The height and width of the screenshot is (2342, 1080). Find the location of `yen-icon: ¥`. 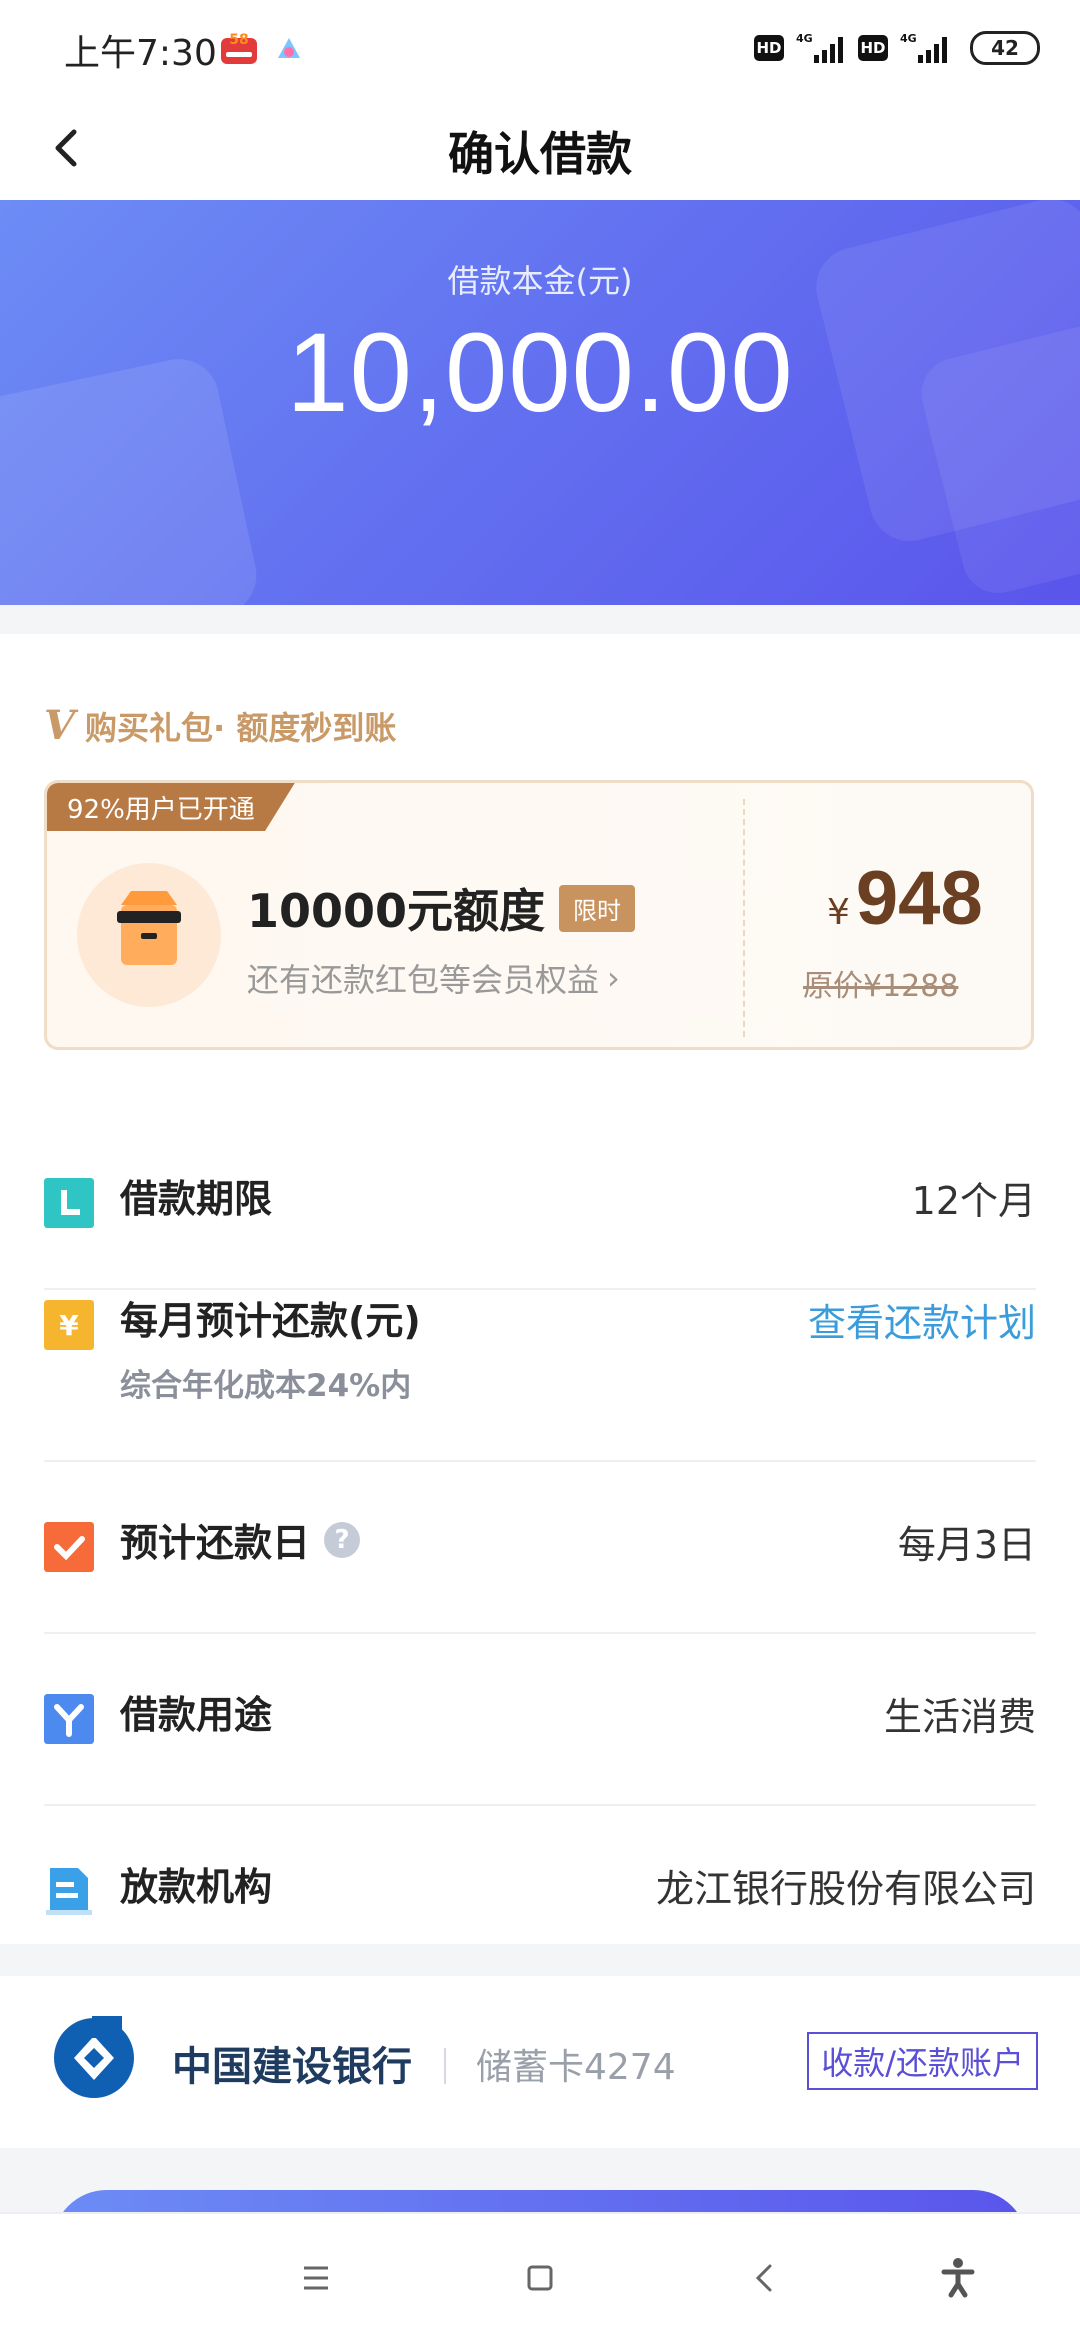

yen-icon: ¥ is located at coordinates (69, 1325).